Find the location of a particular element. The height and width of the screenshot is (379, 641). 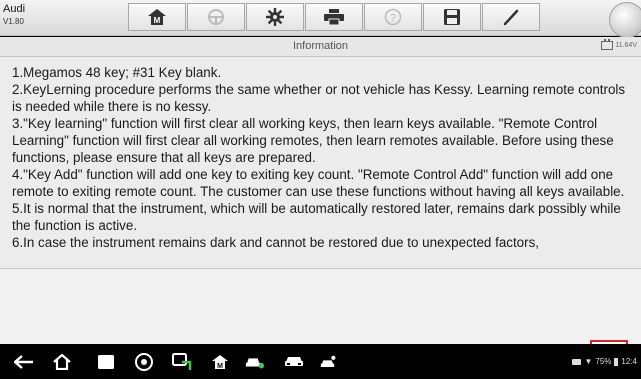

home-icon: M is located at coordinates (157, 17).